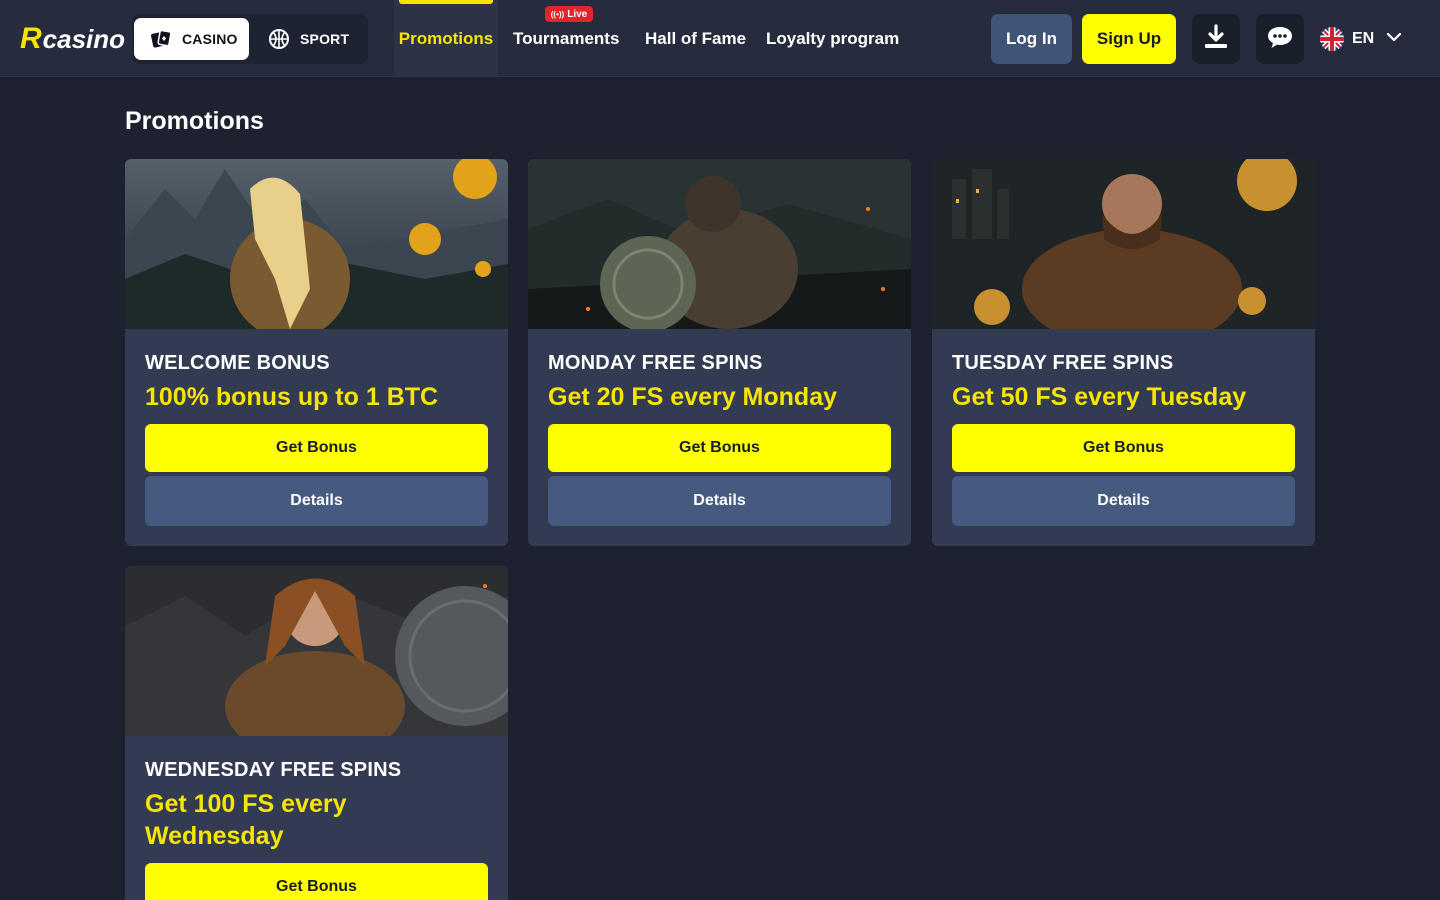  What do you see at coordinates (316, 249) in the screenshot?
I see `promo-image-welcome` at bounding box center [316, 249].